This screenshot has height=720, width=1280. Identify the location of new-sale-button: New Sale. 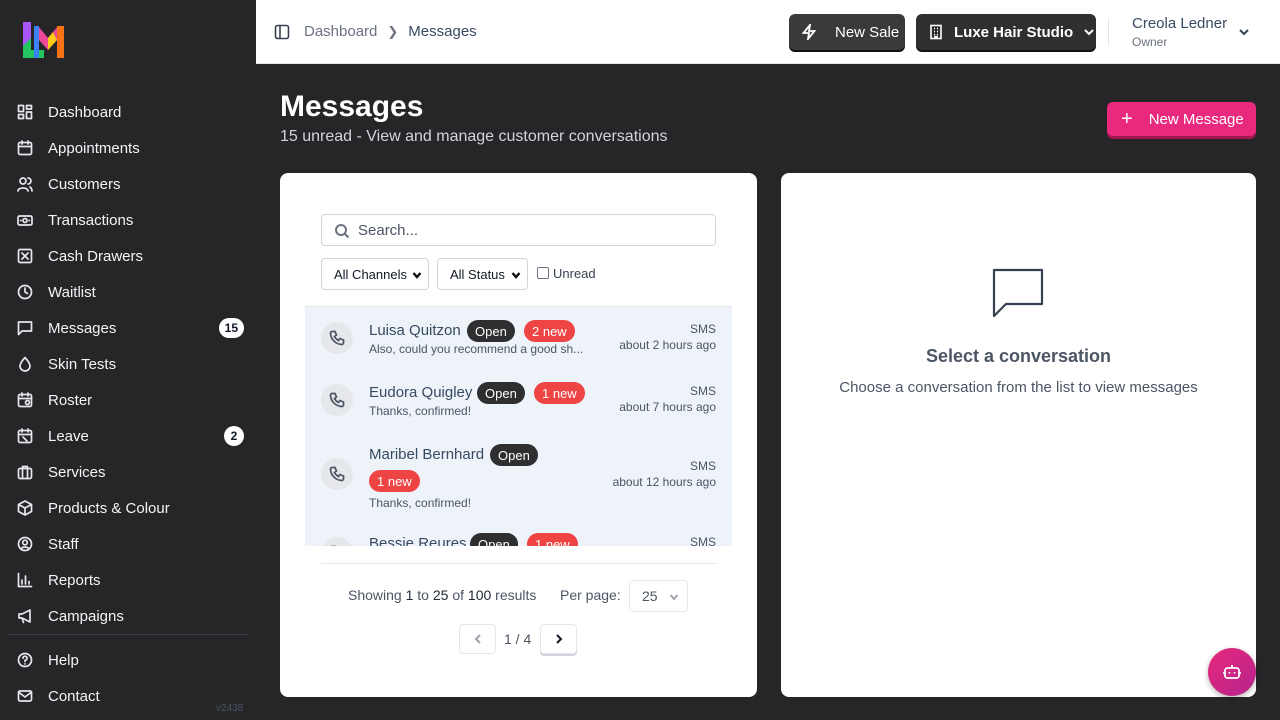
(847, 32).